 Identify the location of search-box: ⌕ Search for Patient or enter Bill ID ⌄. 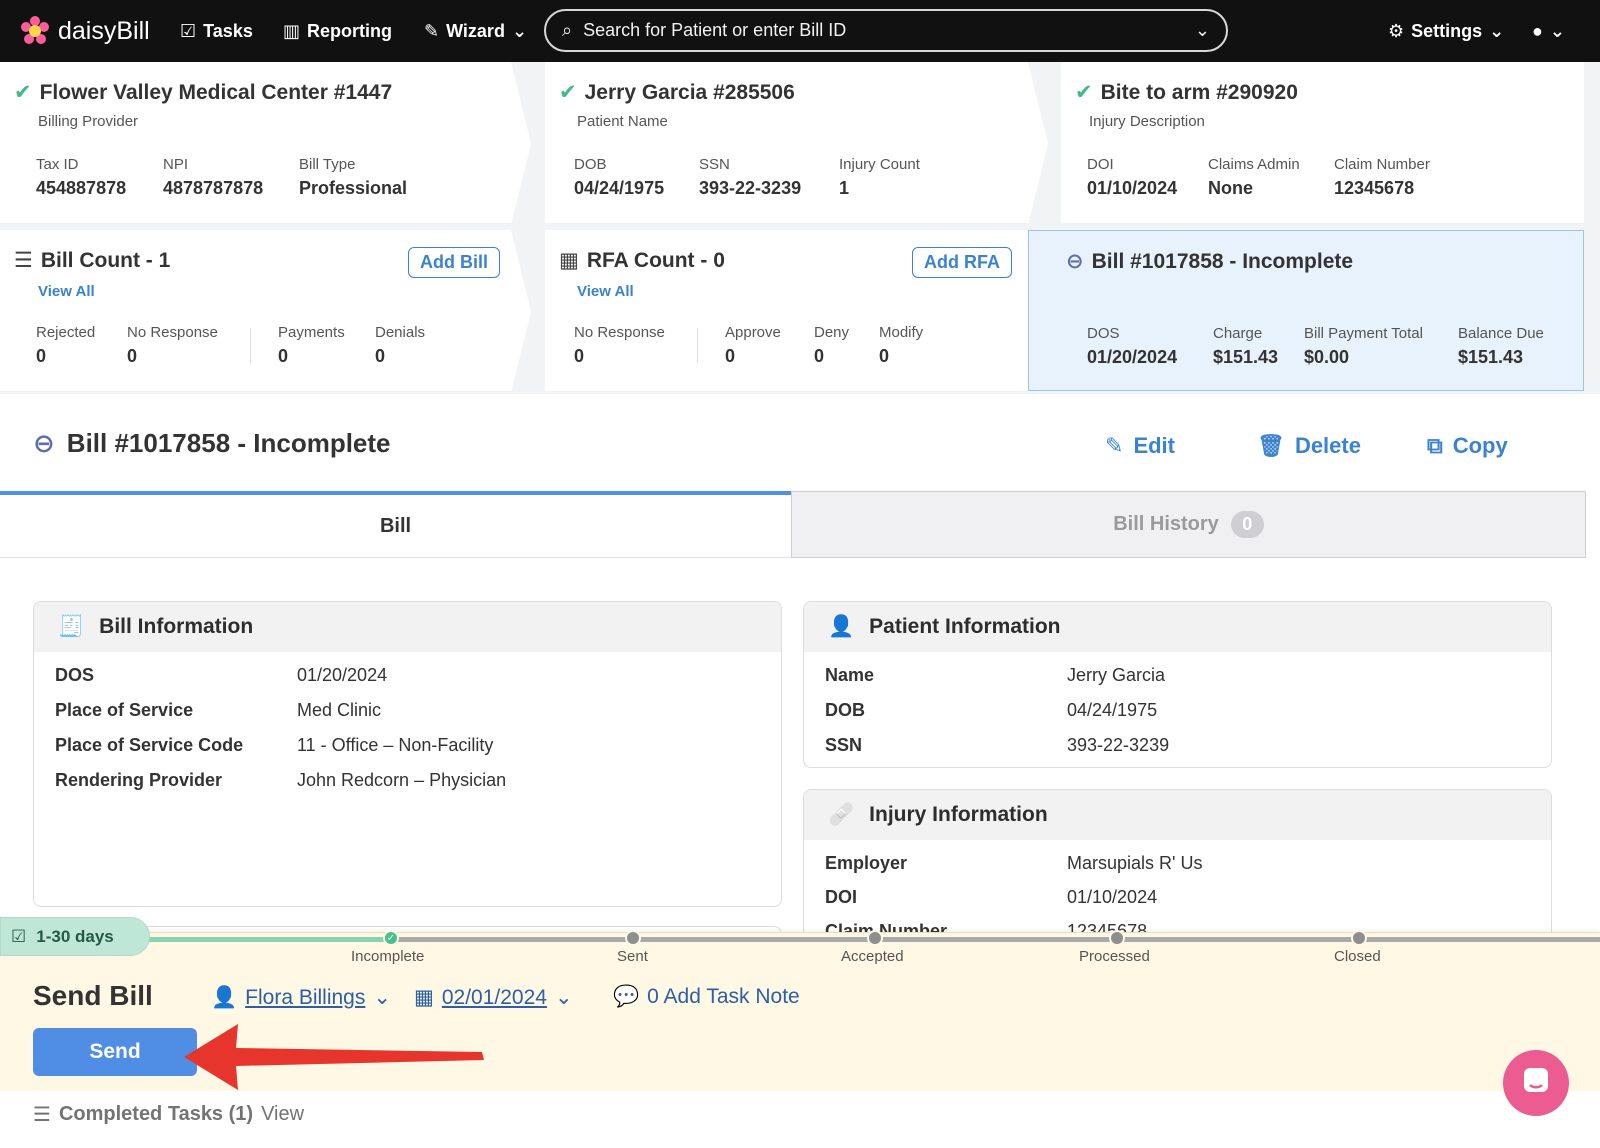
(886, 30).